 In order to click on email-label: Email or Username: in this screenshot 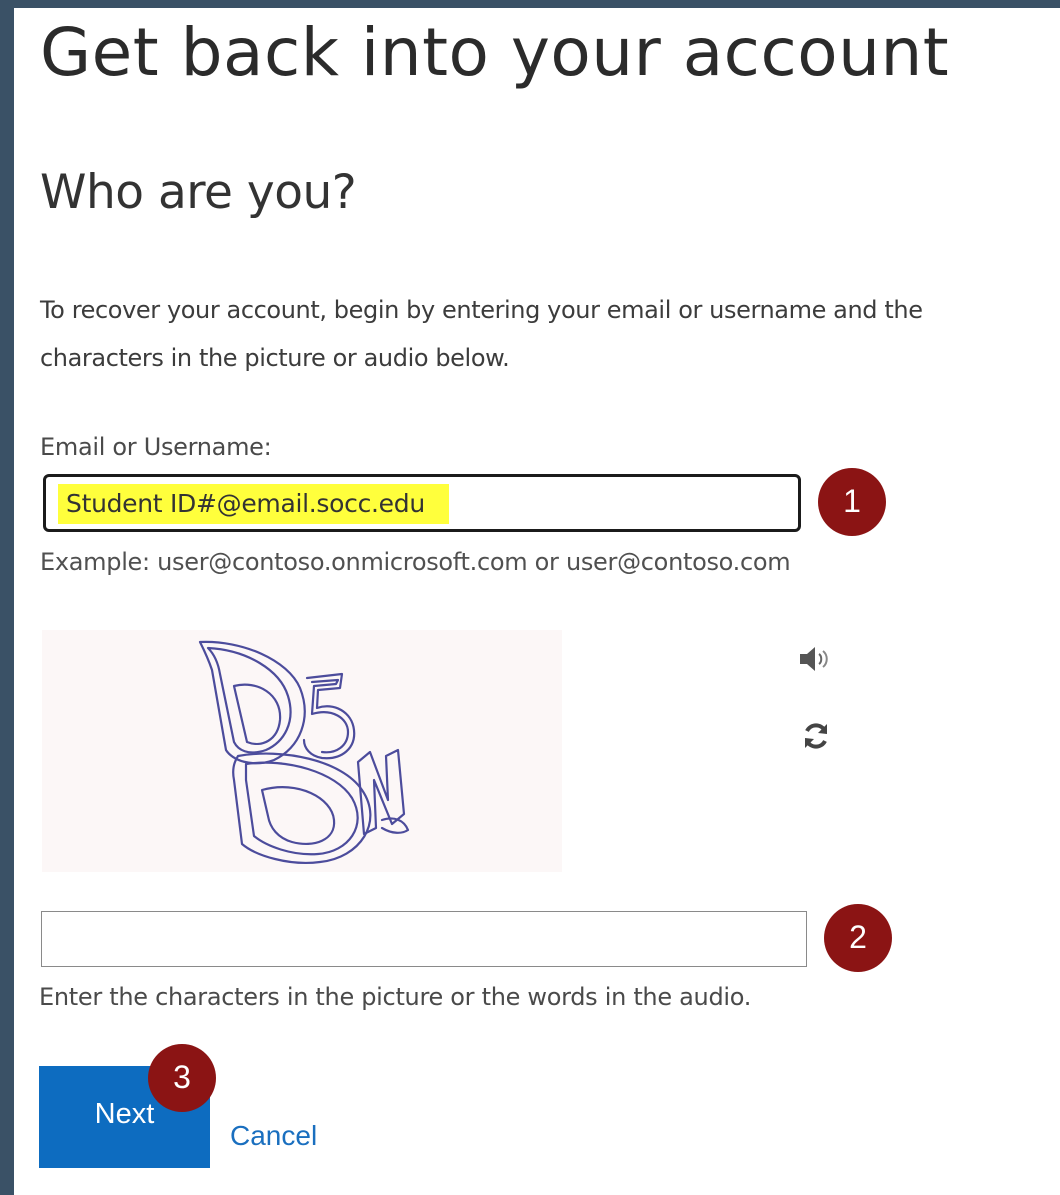, I will do `click(156, 447)`.